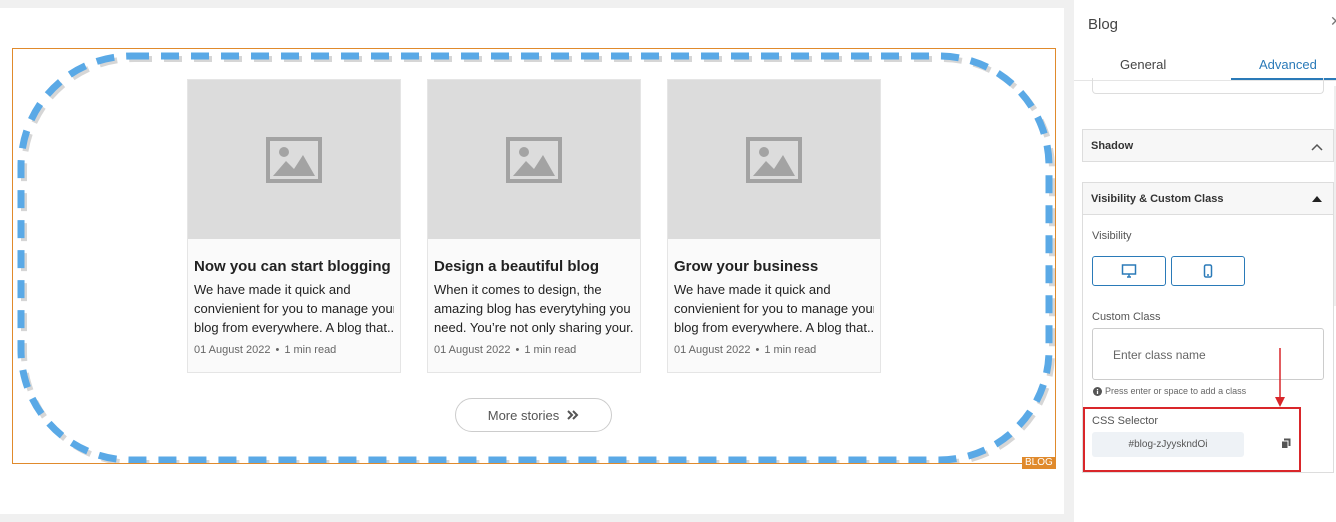 The image size is (1336, 522). I want to click on mobile-visibility-button, so click(1208, 271).